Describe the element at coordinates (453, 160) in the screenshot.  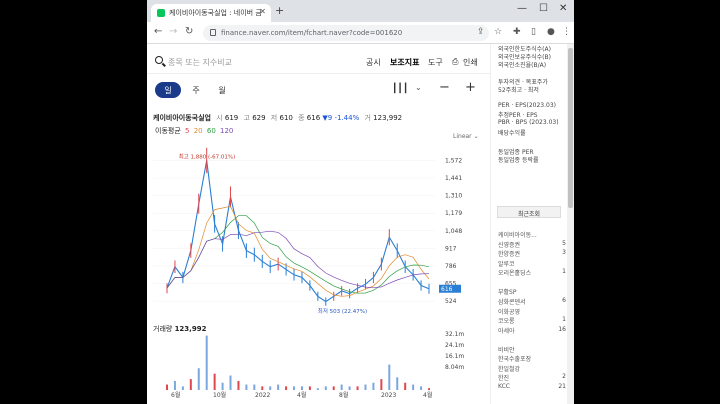
I see `y-tick-label: 1,572` at that location.